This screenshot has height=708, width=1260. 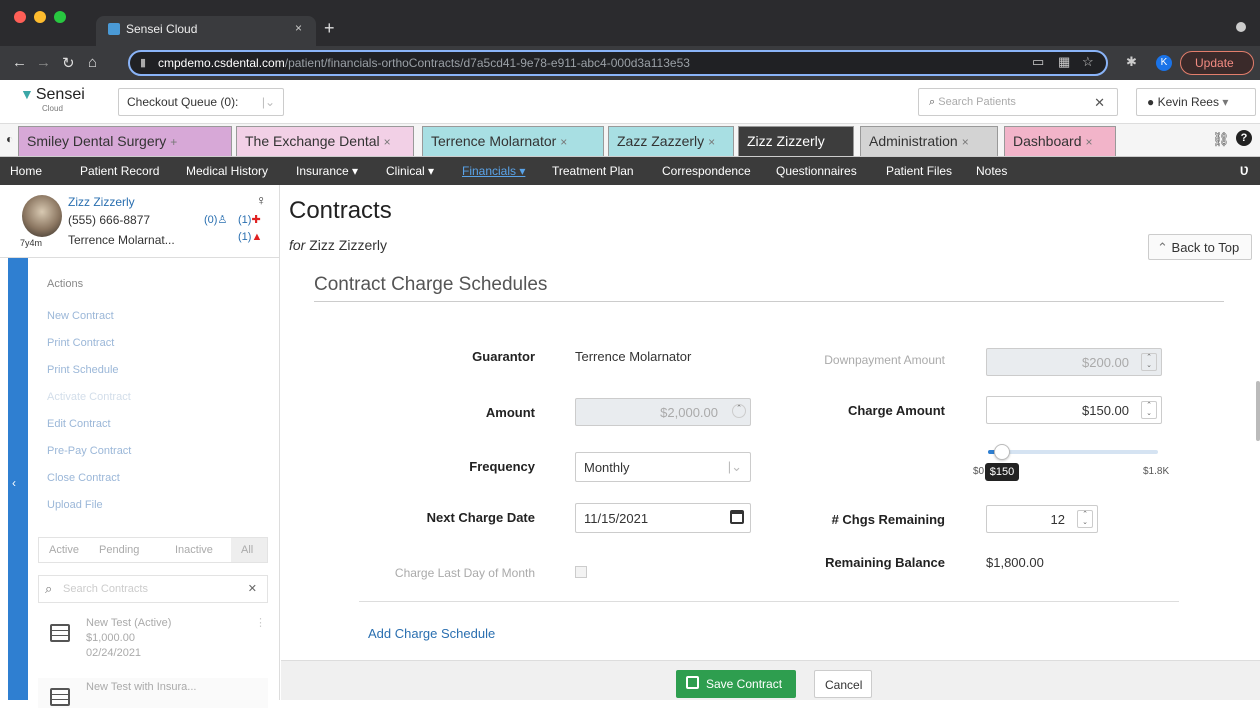 What do you see at coordinates (706, 171) in the screenshot?
I see `nav-correspondence: Correspondence` at bounding box center [706, 171].